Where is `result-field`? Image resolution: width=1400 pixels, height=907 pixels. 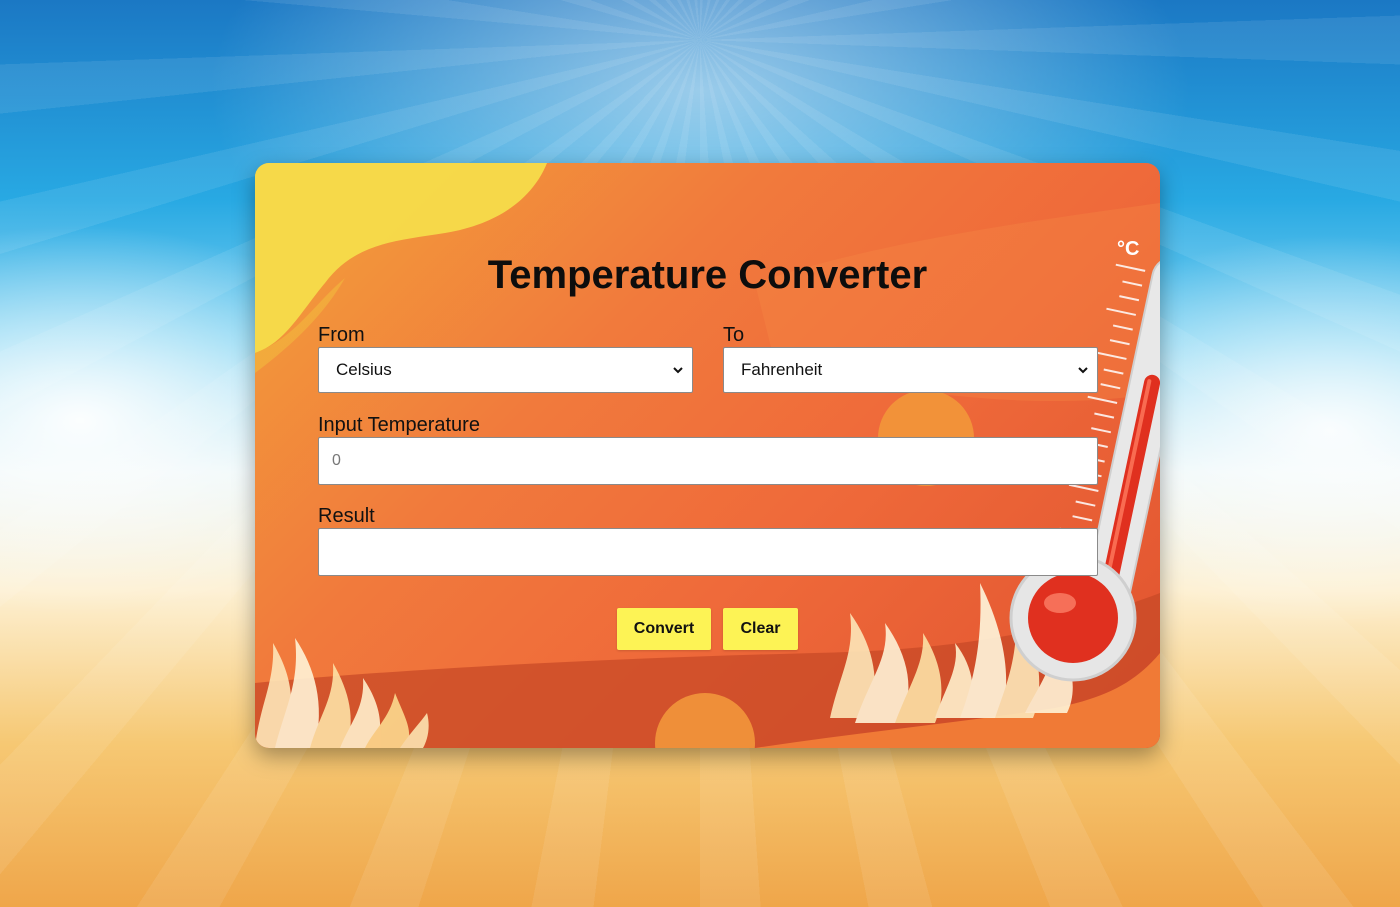 result-field is located at coordinates (708, 552).